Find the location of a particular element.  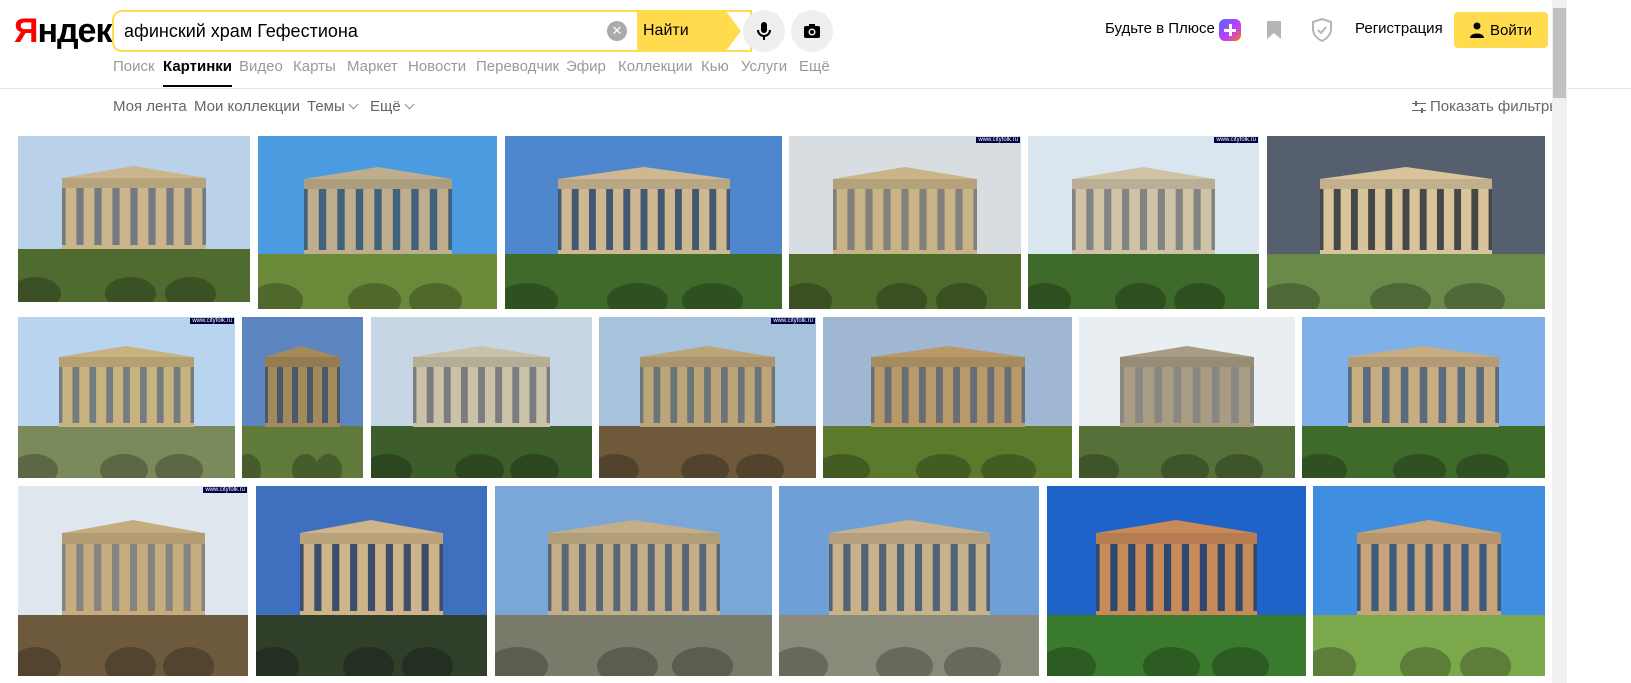

tab-market: Маркет is located at coordinates (372, 67).